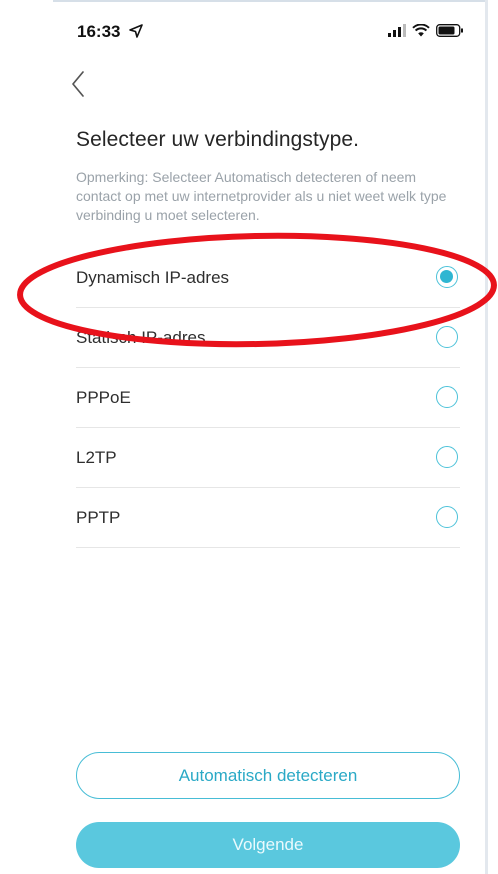 The width and height of the screenshot is (498, 874). I want to click on wifi-icon, so click(421, 30).